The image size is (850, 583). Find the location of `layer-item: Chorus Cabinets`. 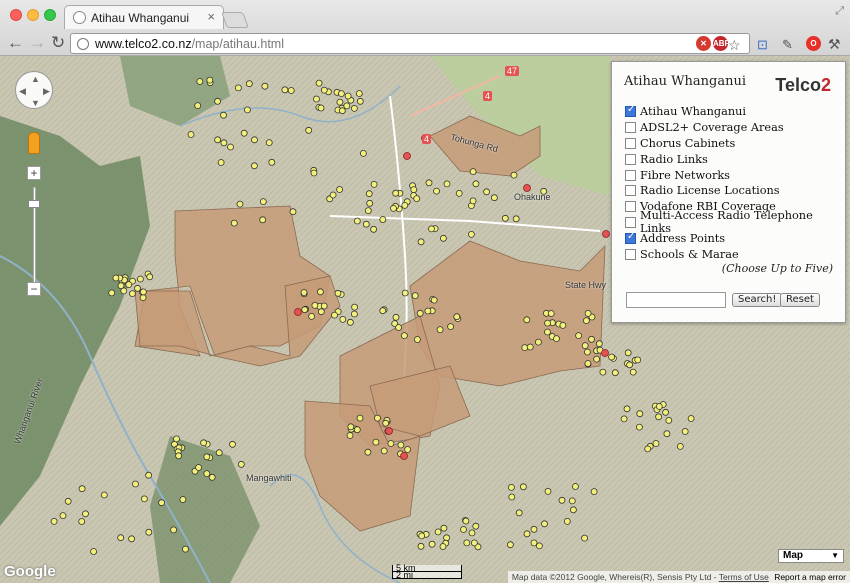

layer-item: Chorus Cabinets is located at coordinates (735, 144).